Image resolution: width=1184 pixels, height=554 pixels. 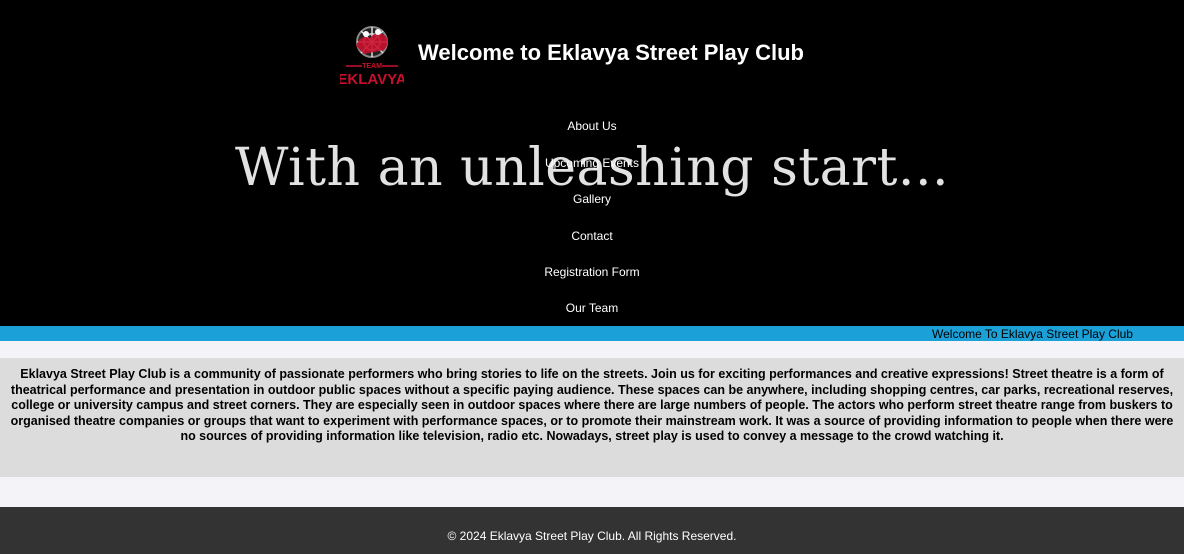 What do you see at coordinates (592, 308) in the screenshot?
I see `nav-our-team: Our Team` at bounding box center [592, 308].